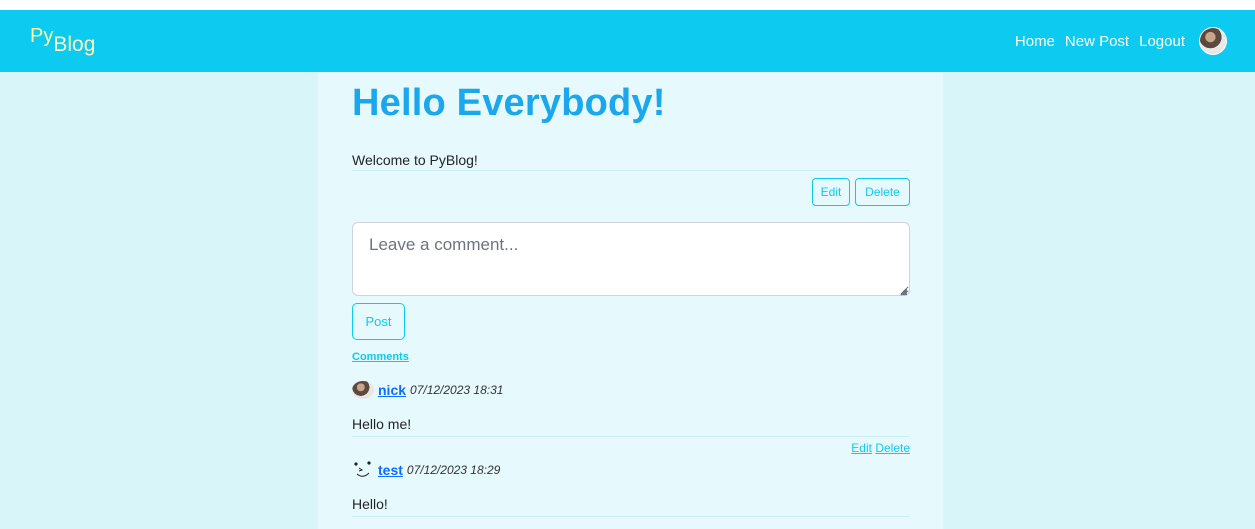  I want to click on post-title: Hello Everybody!, so click(509, 103).